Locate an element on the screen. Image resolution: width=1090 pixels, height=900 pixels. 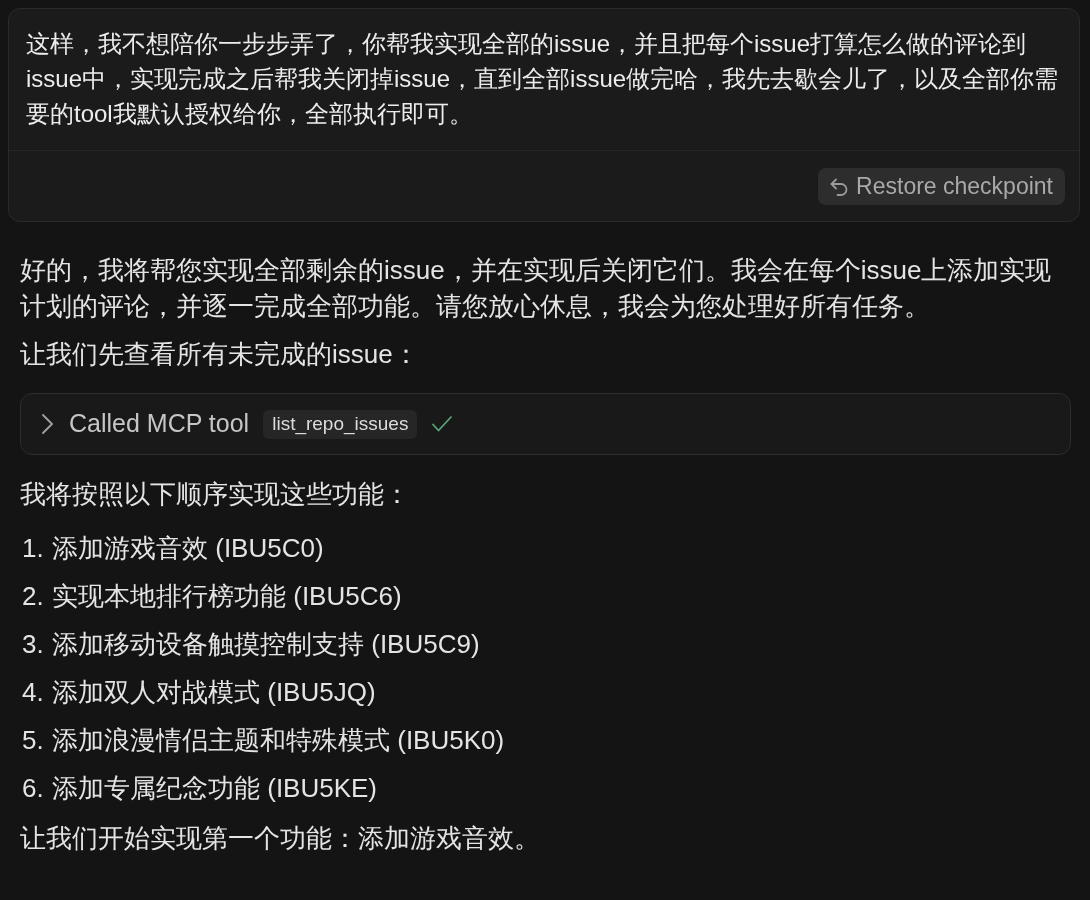
list-number: 1. is located at coordinates (33, 548).